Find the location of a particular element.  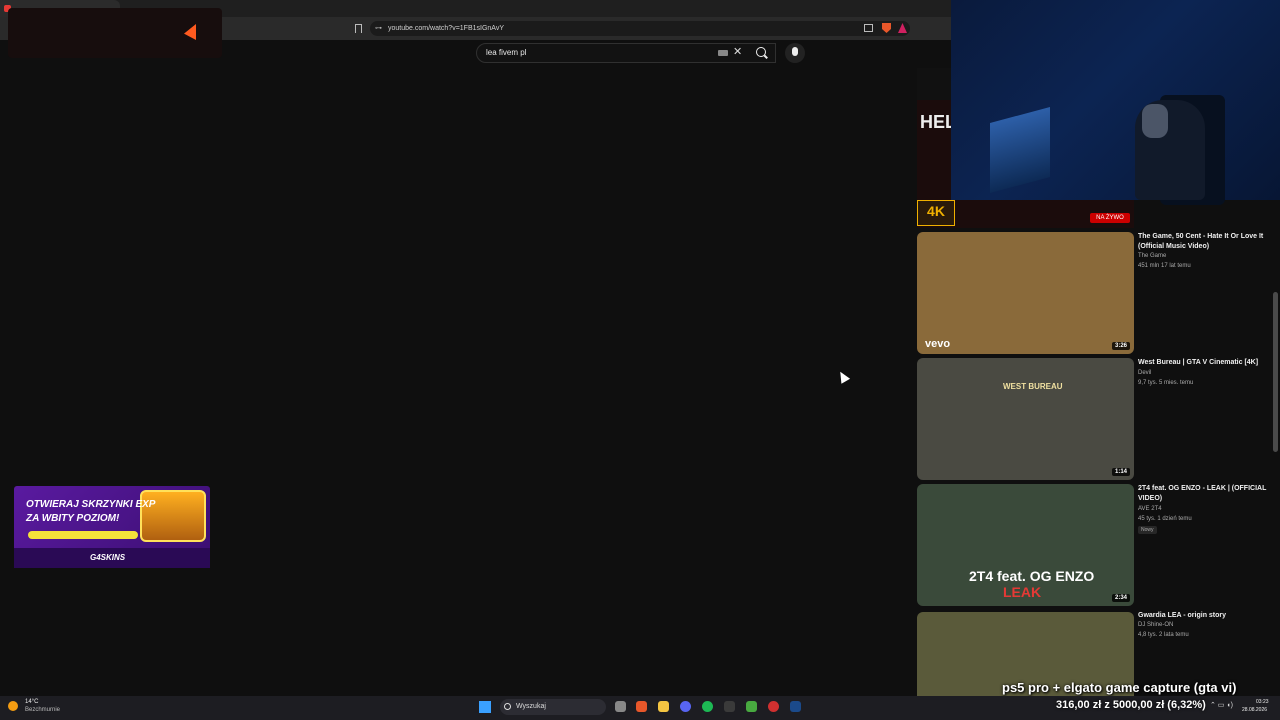

channel-name: Devil is located at coordinates (1144, 373).